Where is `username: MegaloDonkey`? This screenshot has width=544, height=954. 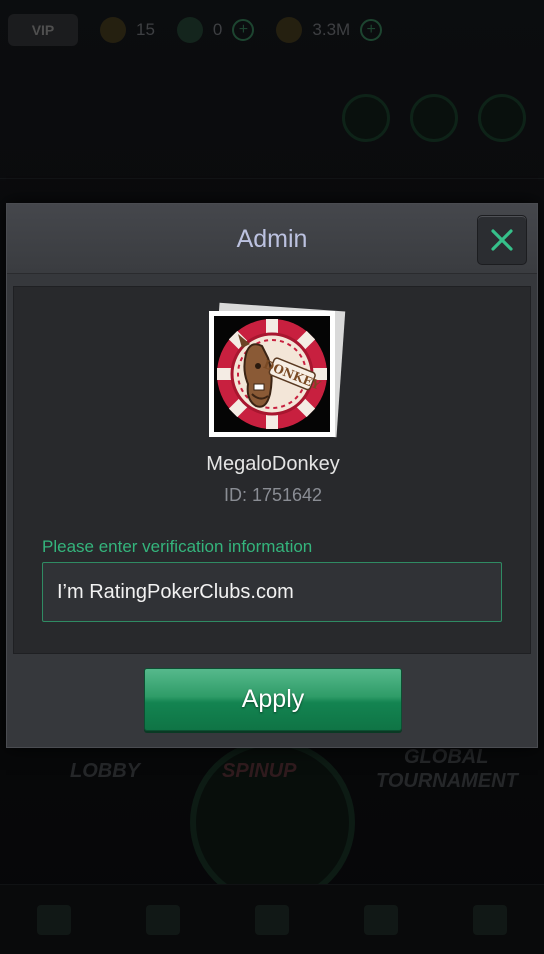 username: MegaloDonkey is located at coordinates (273, 464).